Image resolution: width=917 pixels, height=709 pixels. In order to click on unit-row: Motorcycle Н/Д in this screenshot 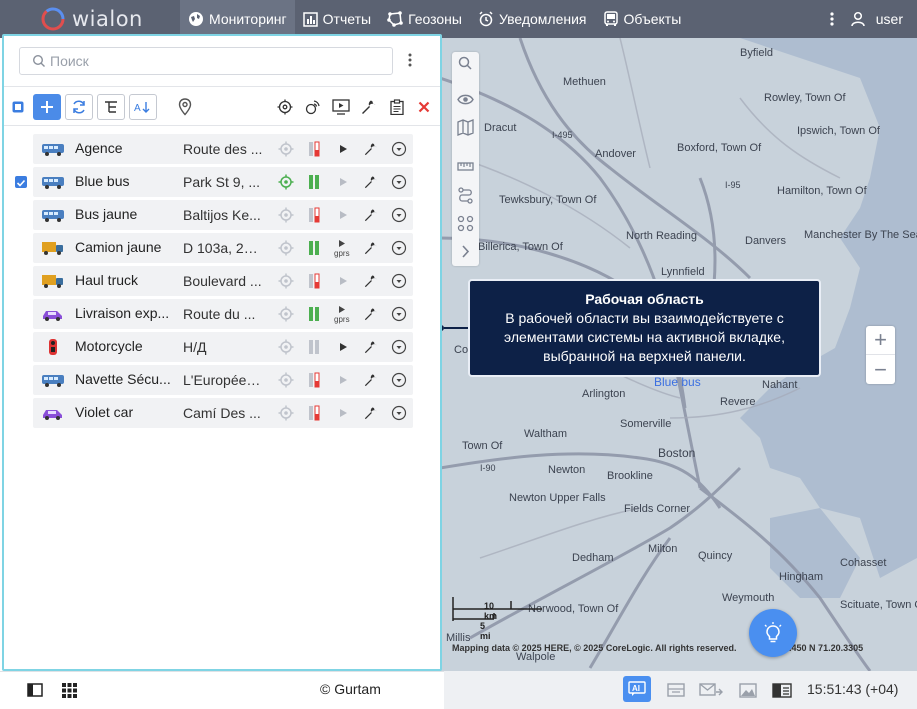, I will do `click(223, 347)`.